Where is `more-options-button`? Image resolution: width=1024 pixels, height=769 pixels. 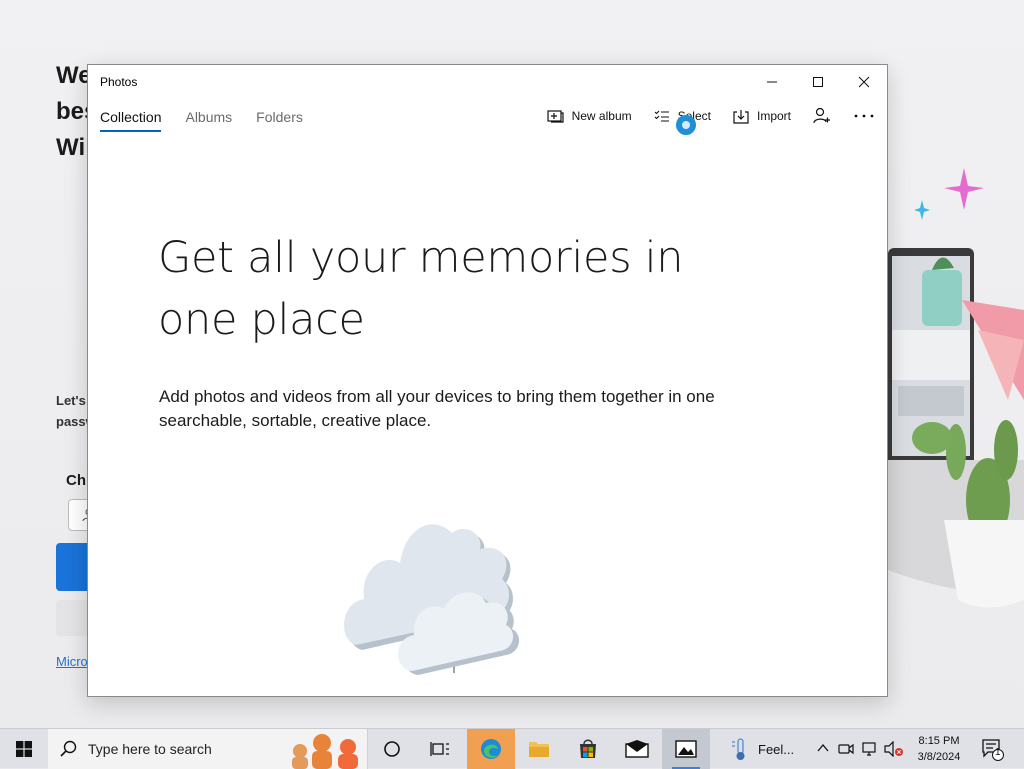 more-options-button is located at coordinates (864, 116).